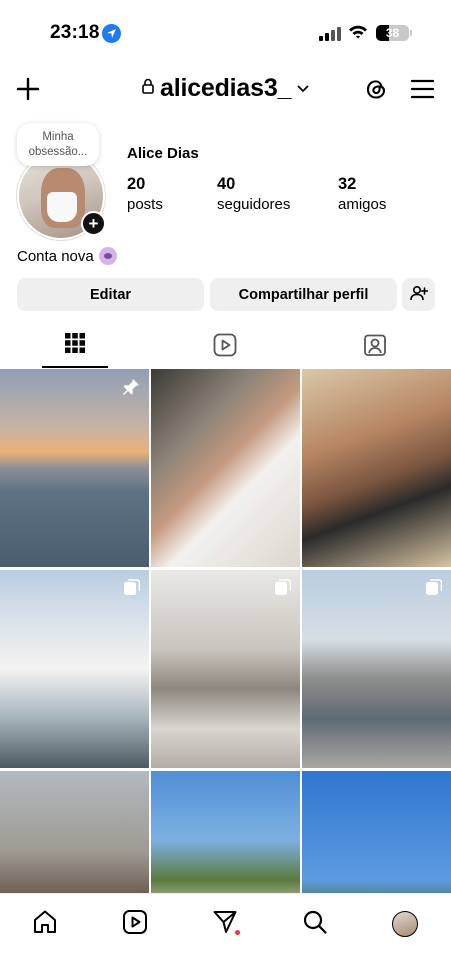  I want to click on shrug-emoji, so click(107, 256).